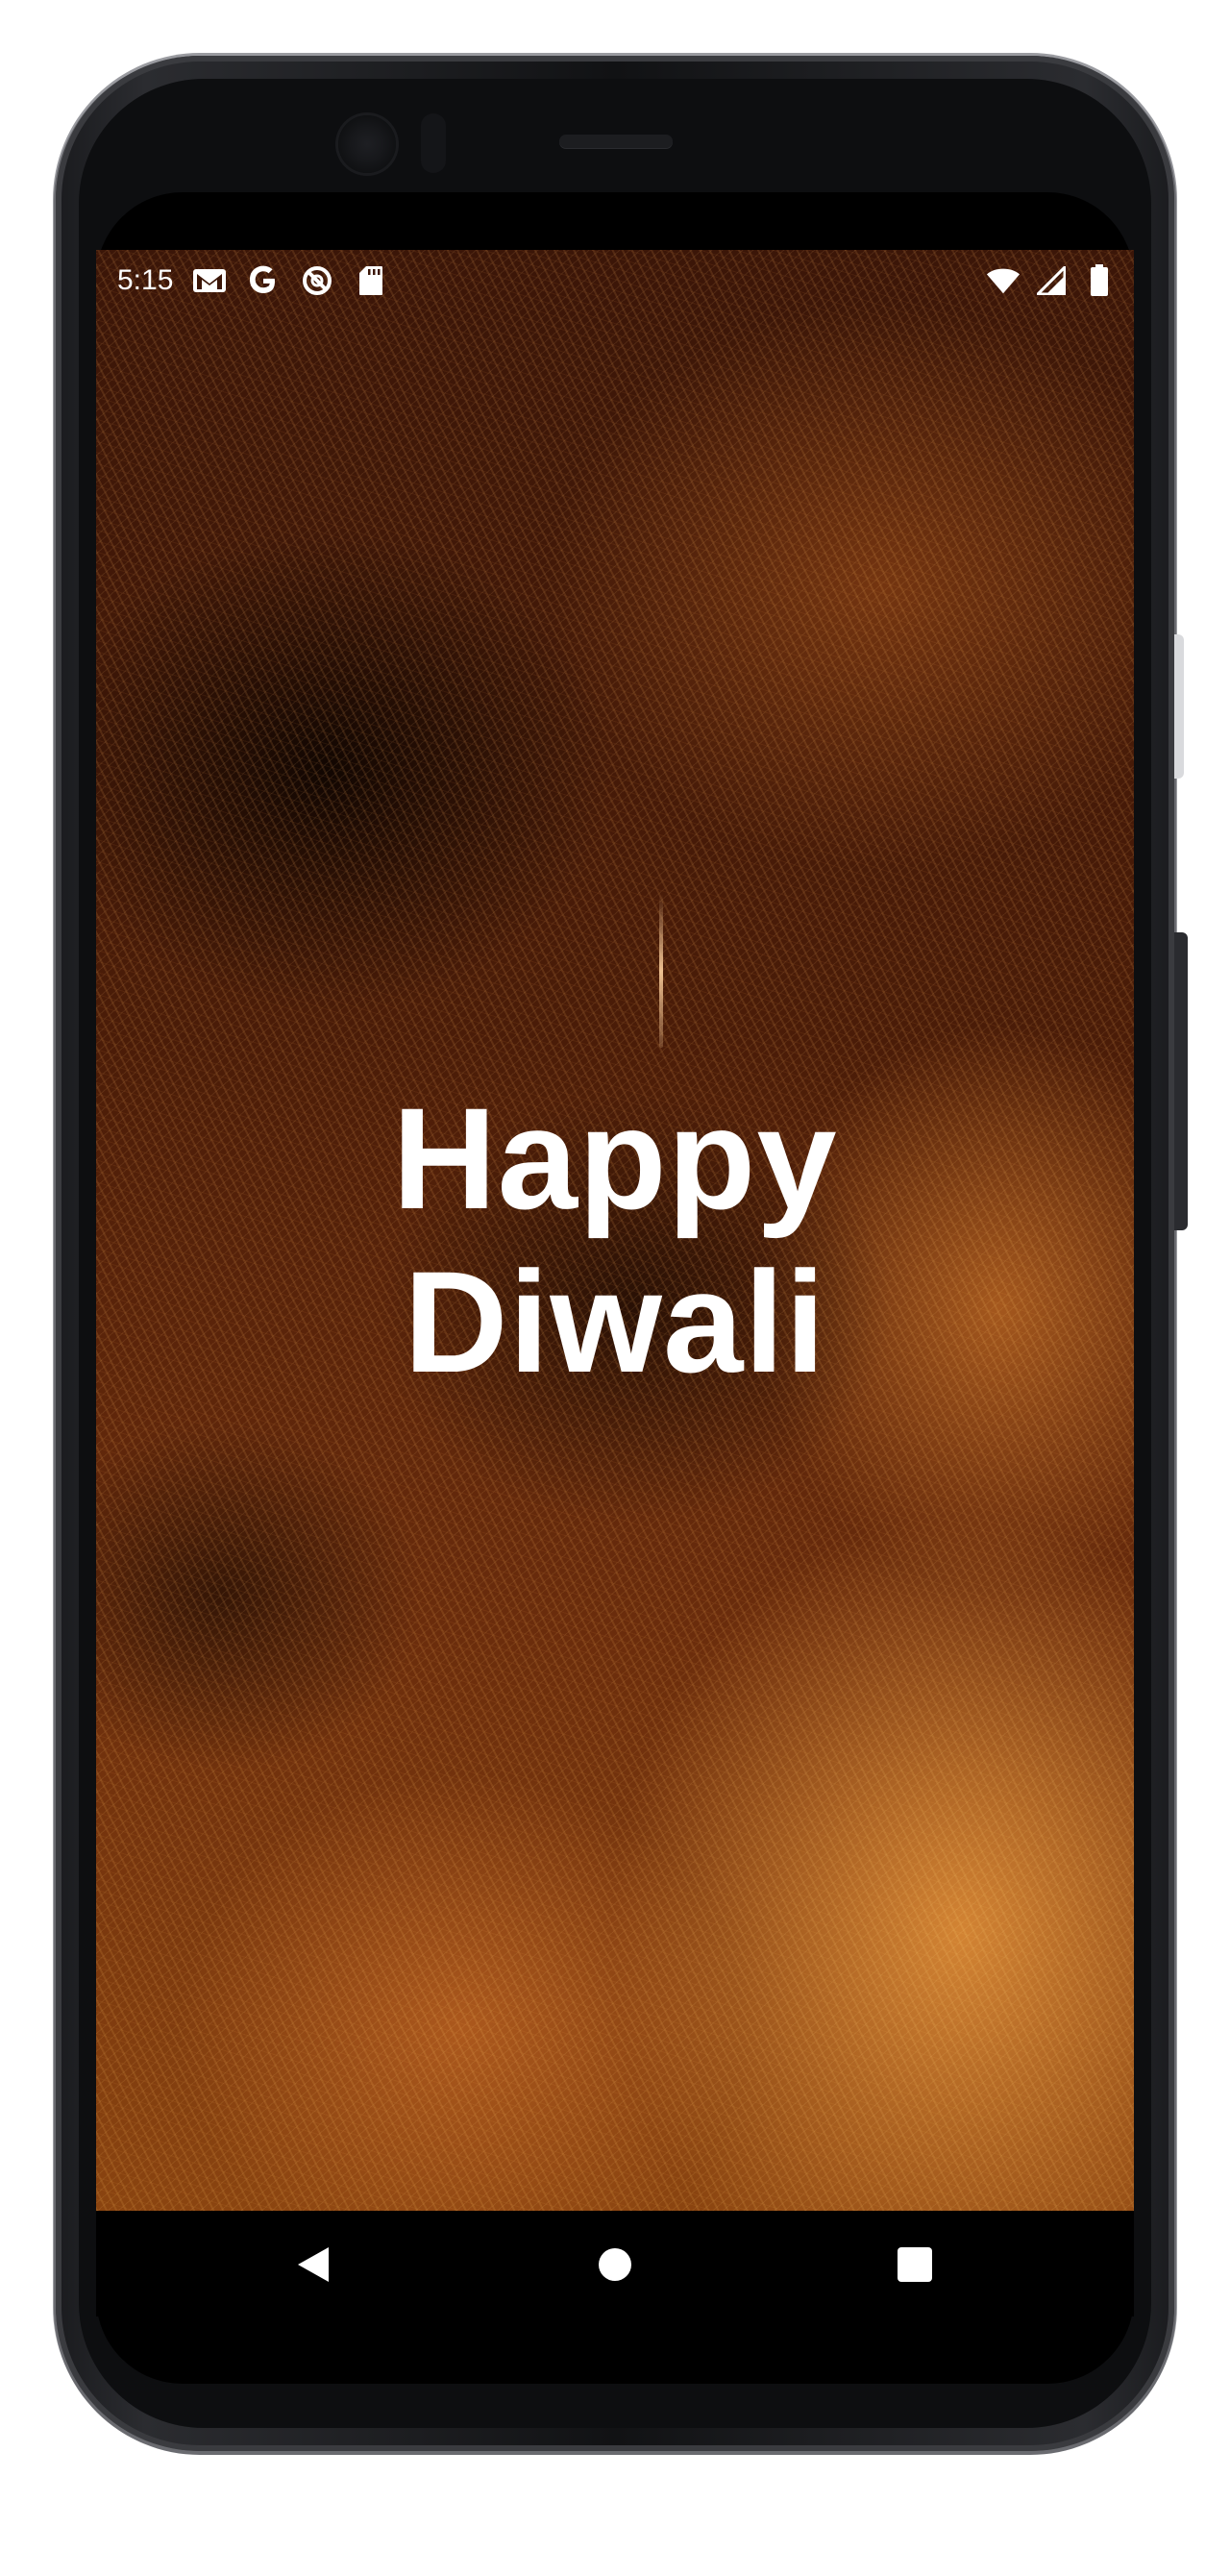 This screenshot has width=1230, height=2576. I want to click on battery-icon, so click(1099, 281).